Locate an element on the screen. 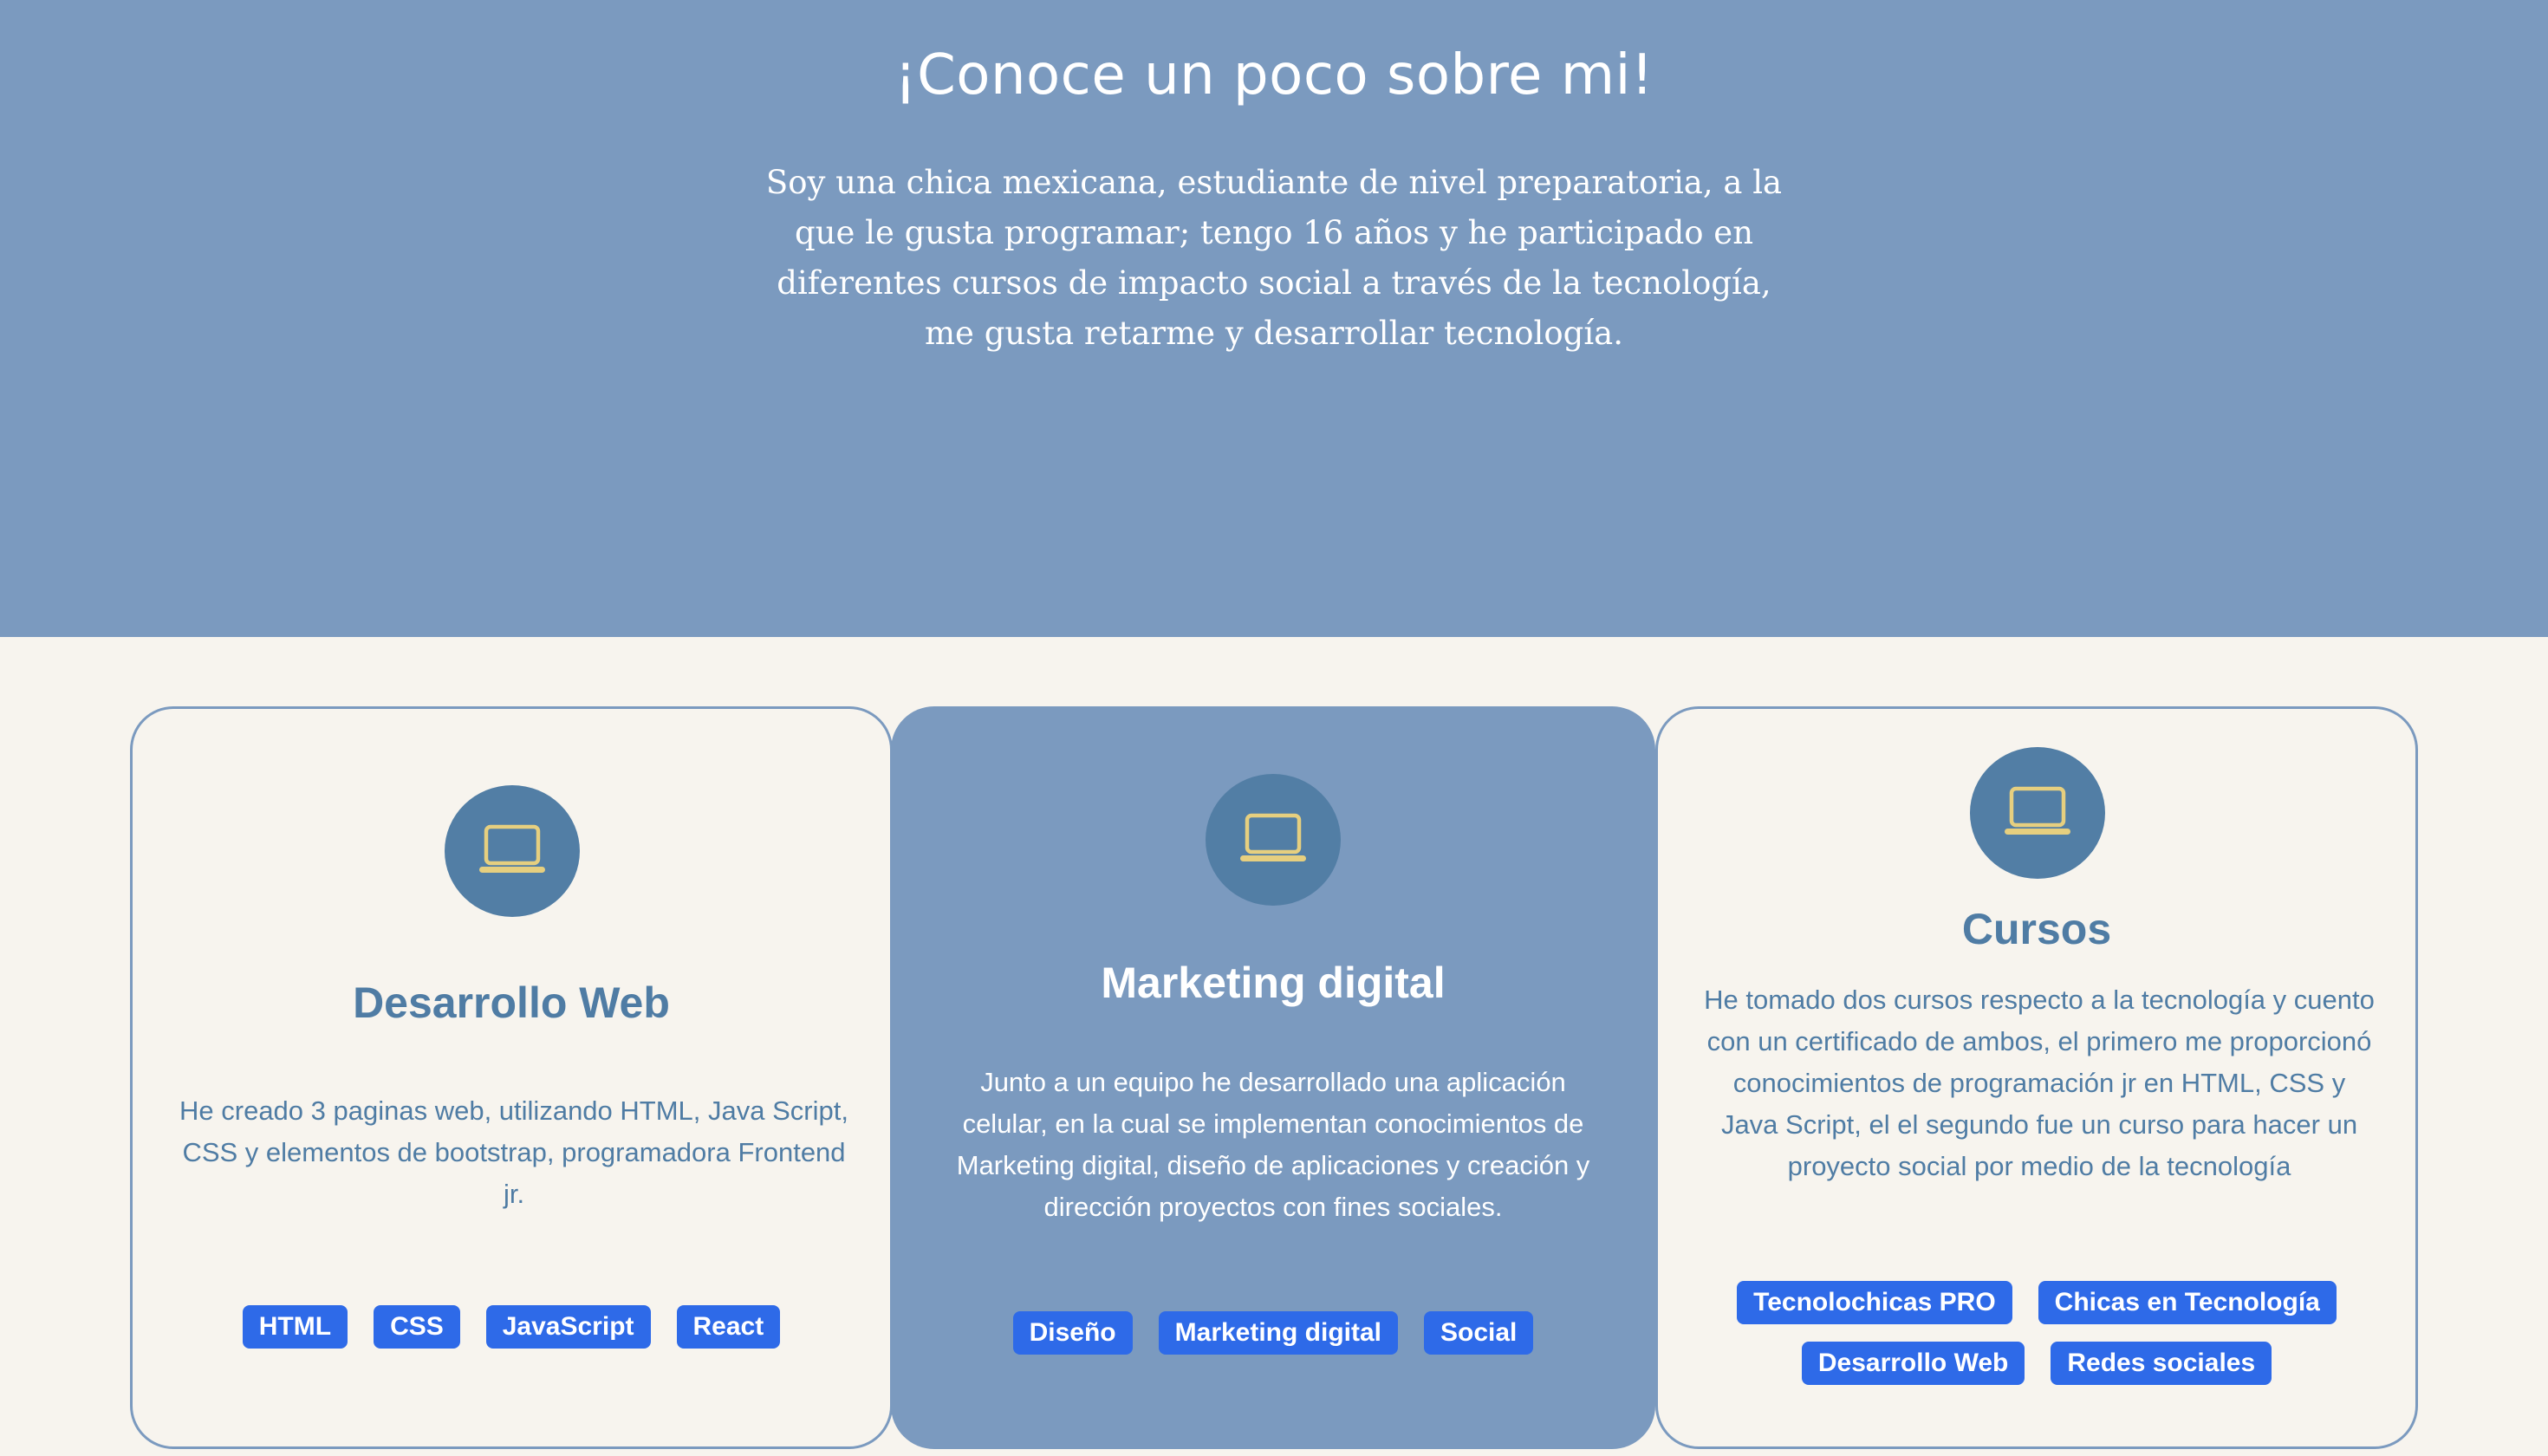  card-title: Marketing digital is located at coordinates (1273, 983).